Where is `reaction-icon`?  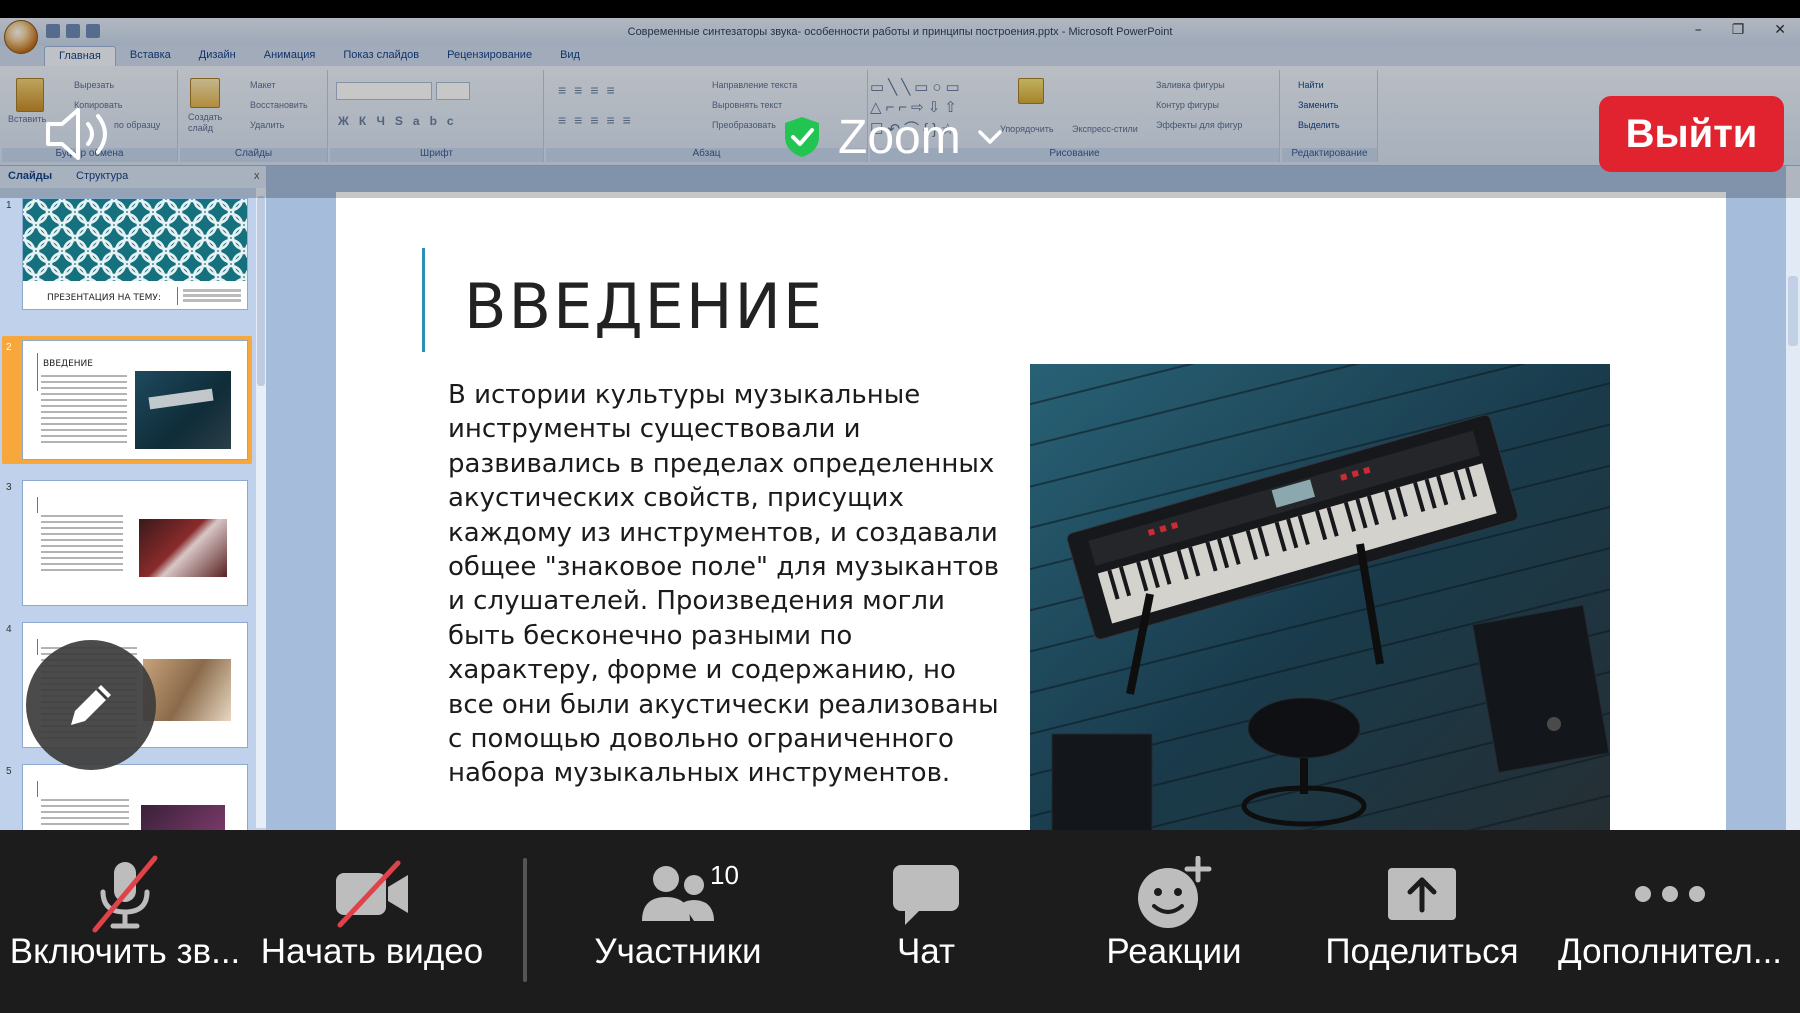
reaction-icon is located at coordinates (1175, 892).